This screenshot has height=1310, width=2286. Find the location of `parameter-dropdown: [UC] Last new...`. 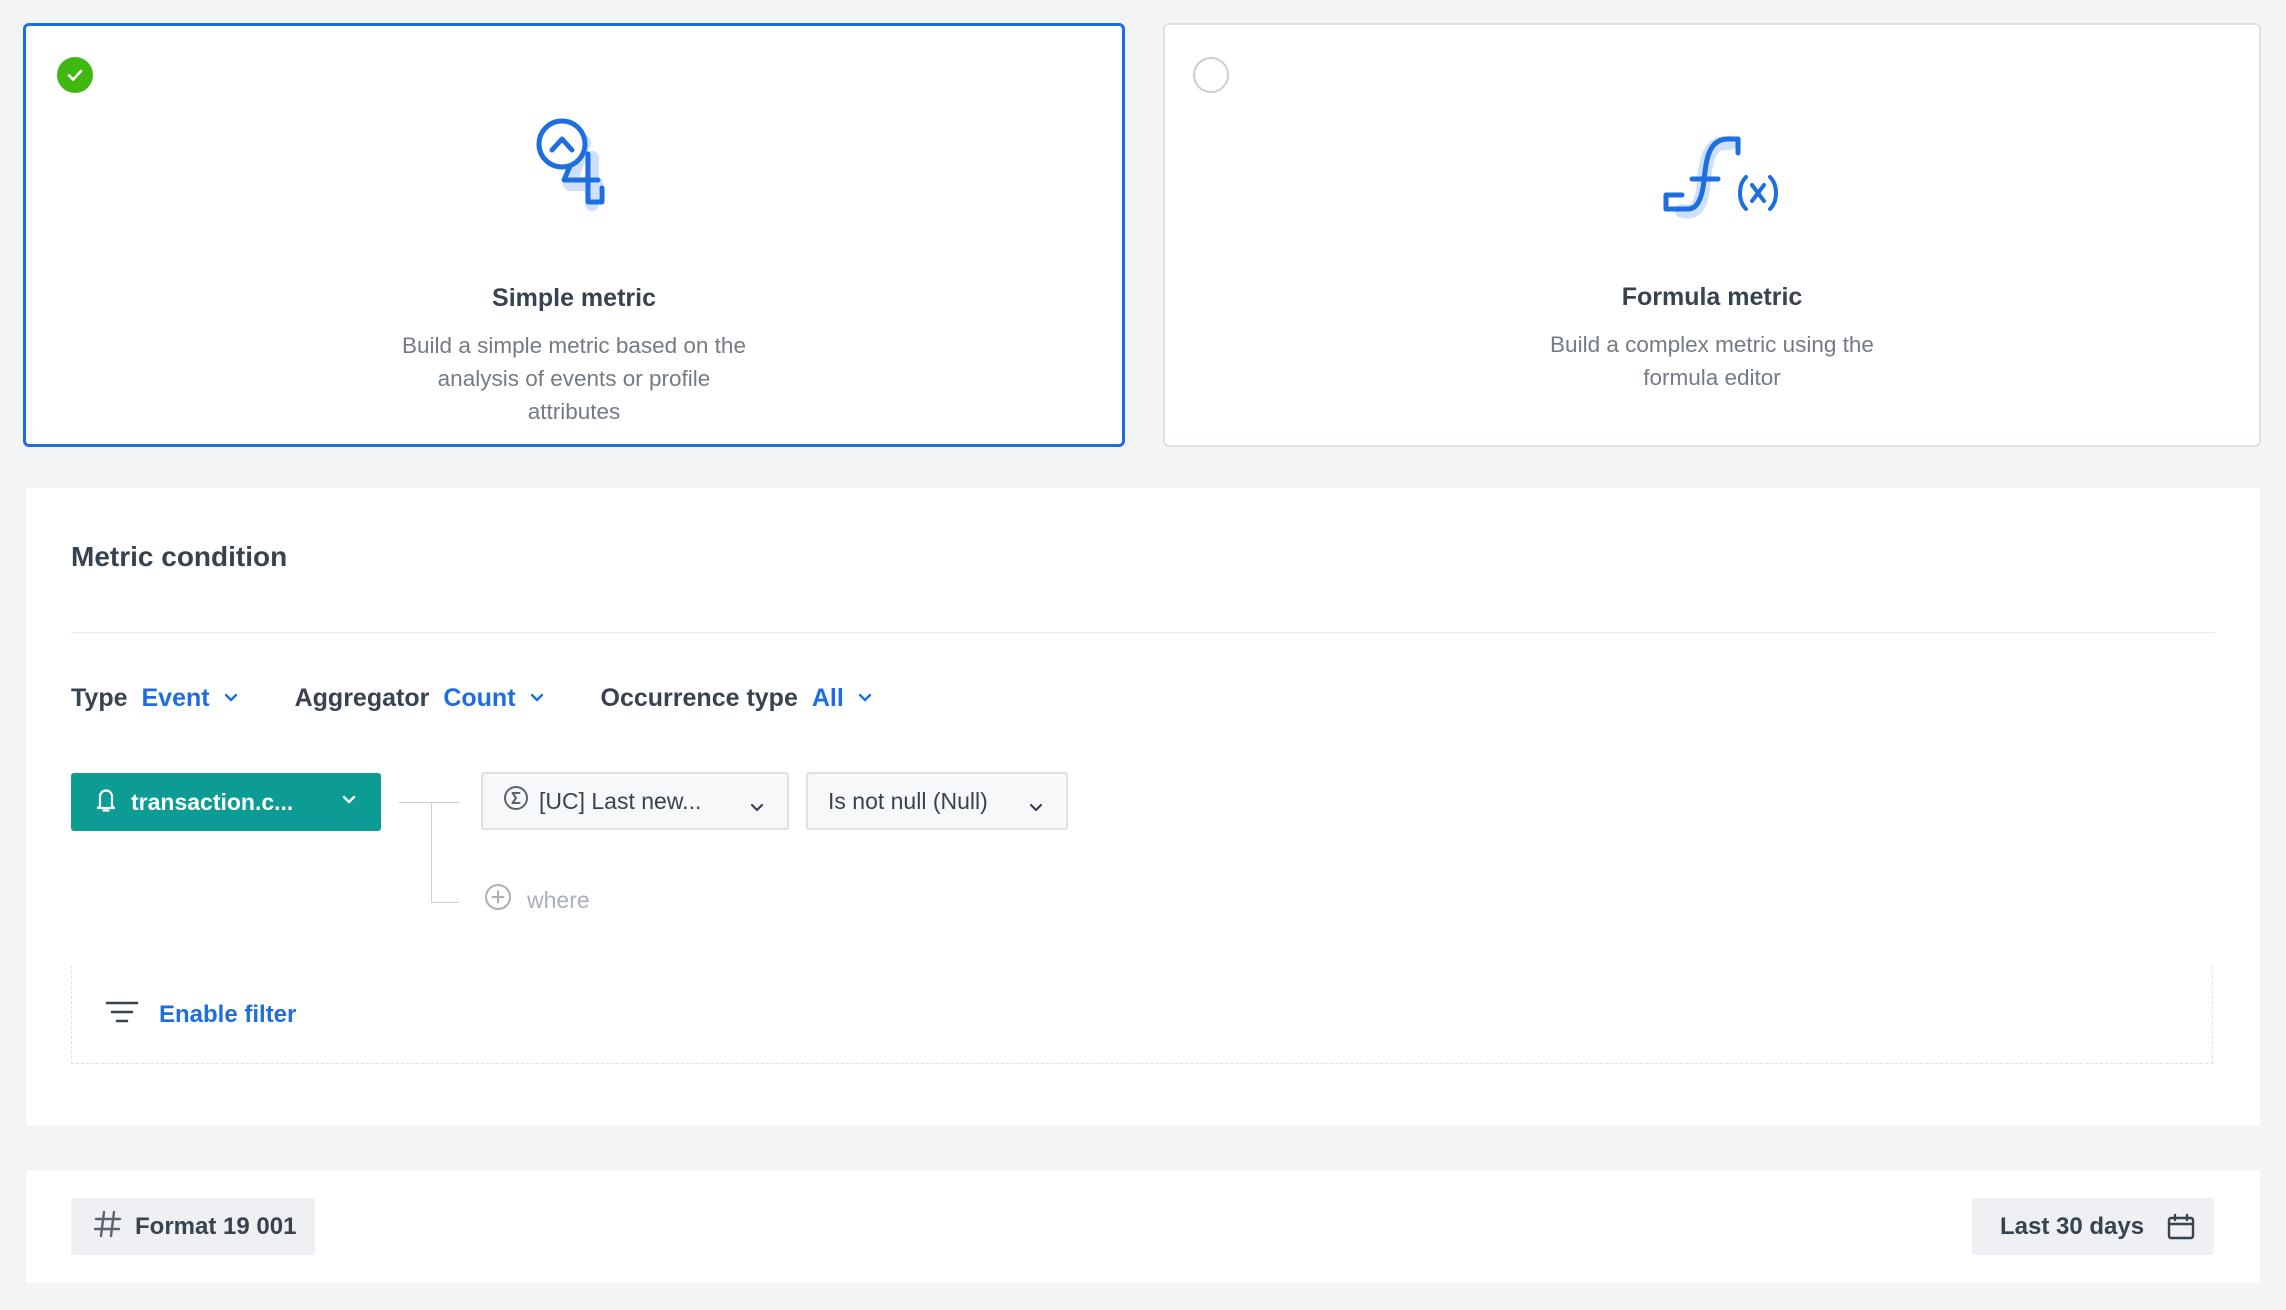

parameter-dropdown: [UC] Last new... is located at coordinates (635, 801).